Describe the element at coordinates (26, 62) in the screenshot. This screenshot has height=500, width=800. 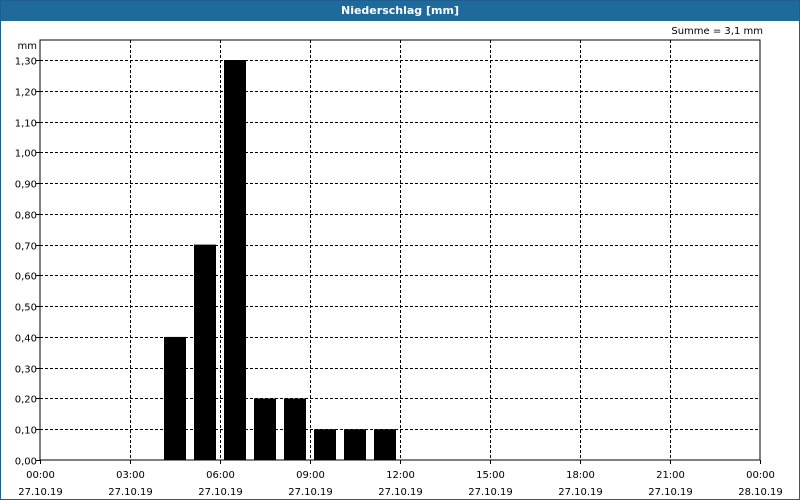
I see `y-tick-label: 1,30` at that location.